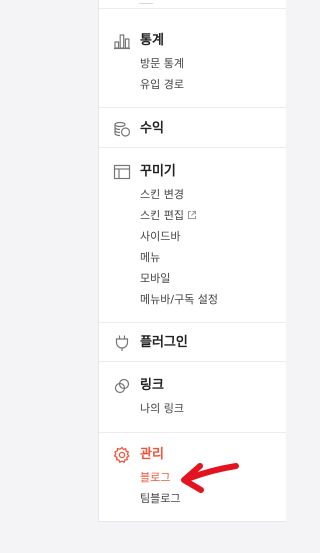  I want to click on menu-item-mobile: 모바일, so click(155, 279).